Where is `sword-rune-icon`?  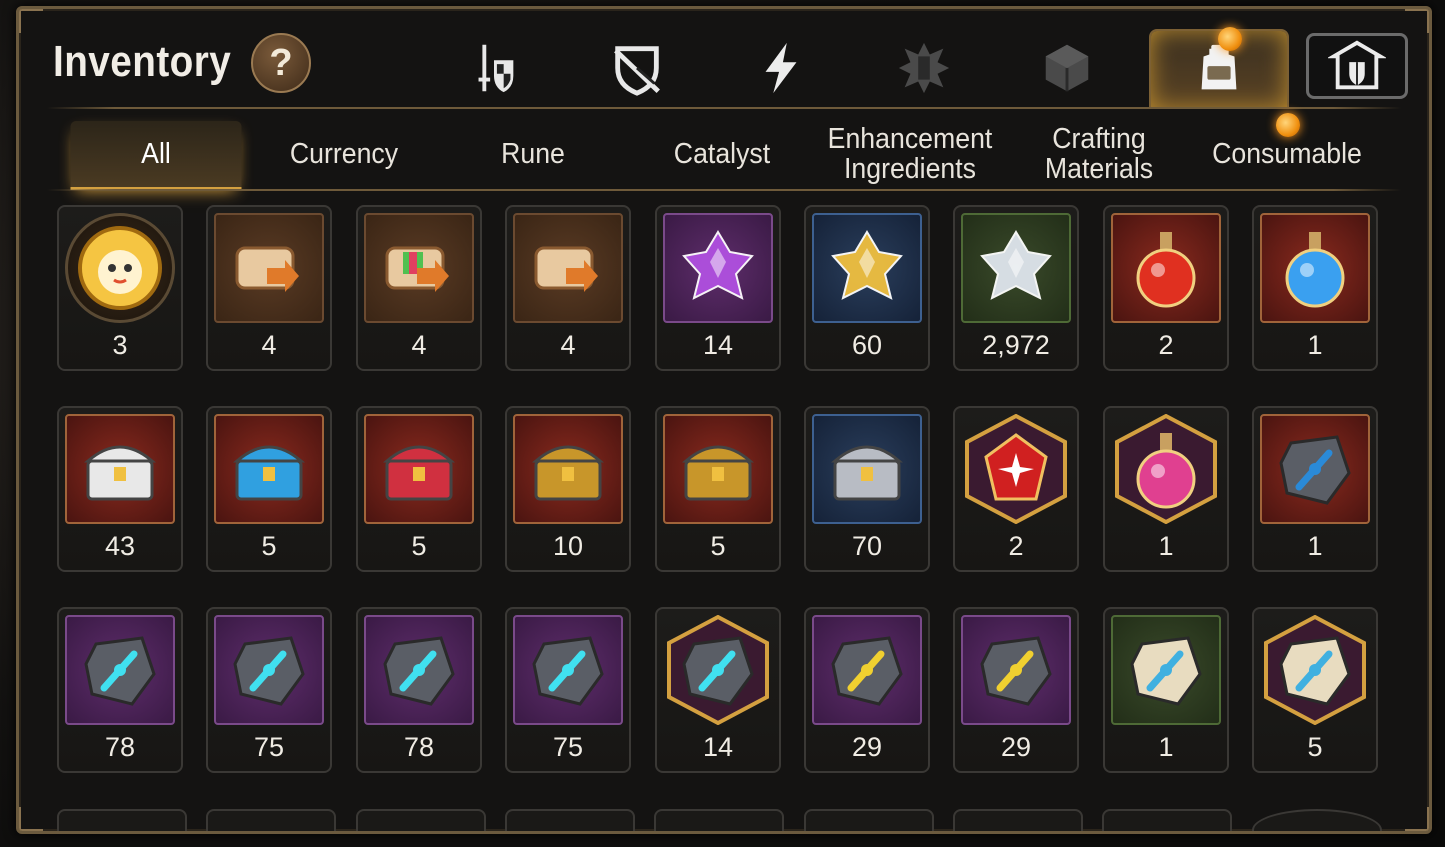 sword-rune-icon is located at coordinates (120, 671).